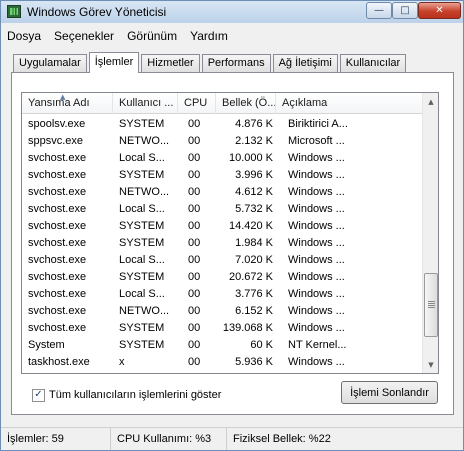  Describe the element at coordinates (67, 103) in the screenshot. I see `column-image-name: ▲ Yansıma Adı` at that location.